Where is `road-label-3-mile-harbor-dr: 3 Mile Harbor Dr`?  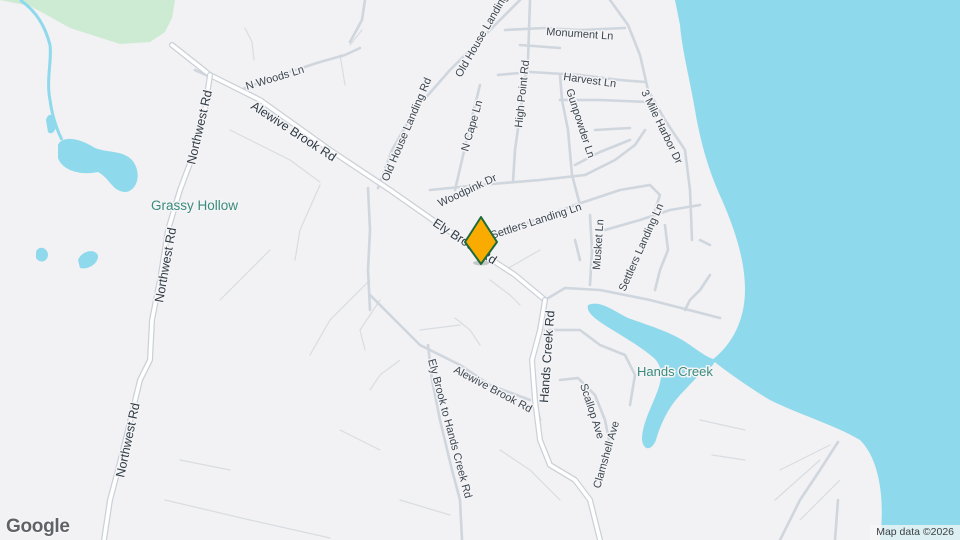
road-label-3-mile-harbor-dr: 3 Mile Harbor Dr is located at coordinates (661, 127).